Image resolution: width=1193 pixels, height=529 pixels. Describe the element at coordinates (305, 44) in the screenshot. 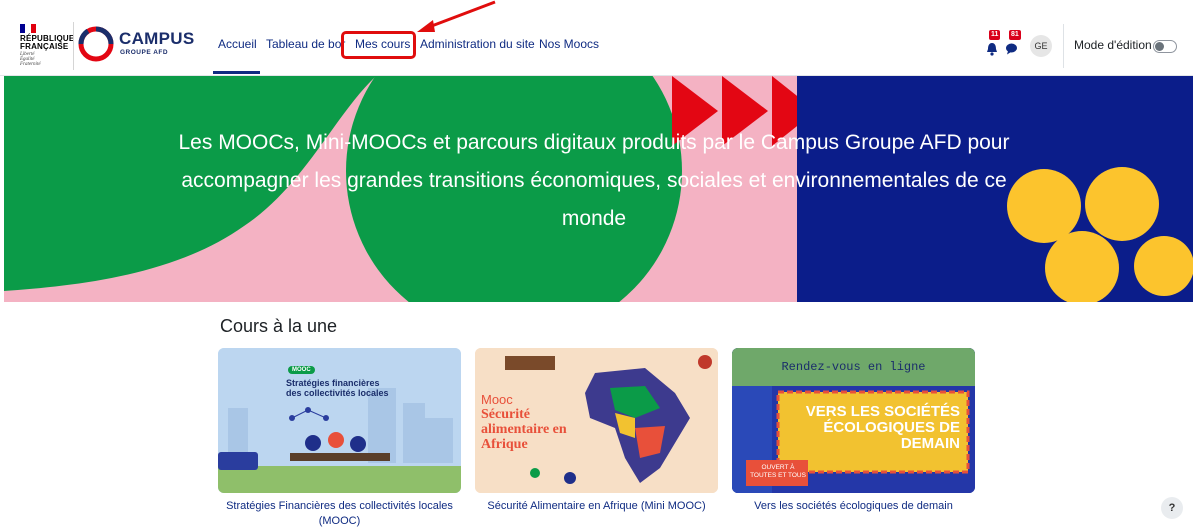

I see `nav-tableau-de-bord: Tableau de bor` at that location.